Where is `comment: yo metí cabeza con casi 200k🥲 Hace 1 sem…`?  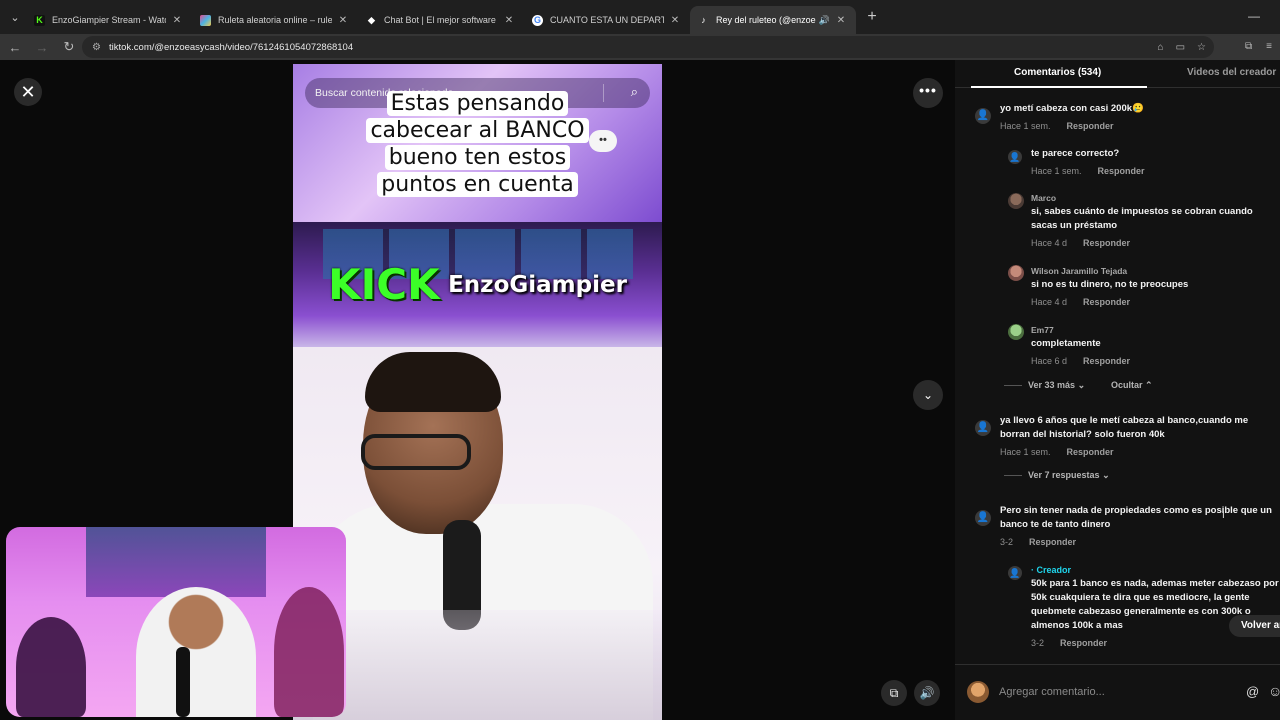 comment: yo metí cabeza con casi 200k🥲 Hace 1 sem… is located at coordinates (1135, 117).